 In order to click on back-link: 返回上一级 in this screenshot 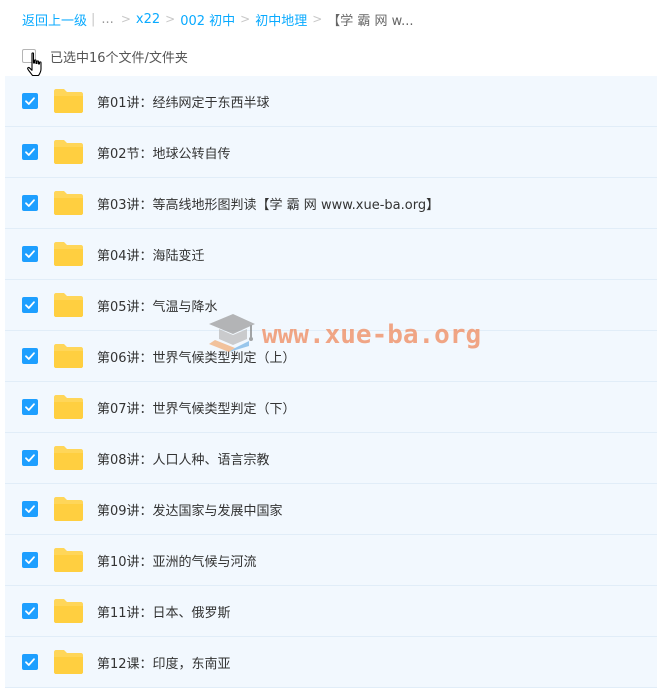, I will do `click(54, 19)`.